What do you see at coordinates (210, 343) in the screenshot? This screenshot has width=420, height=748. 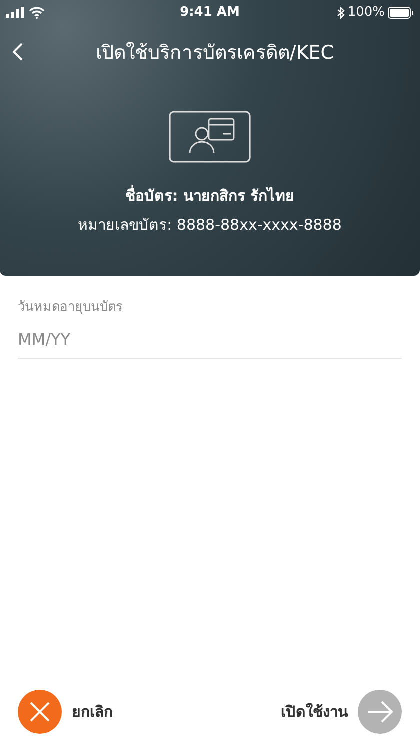 I see `expiry-input-field: MM/YY` at bounding box center [210, 343].